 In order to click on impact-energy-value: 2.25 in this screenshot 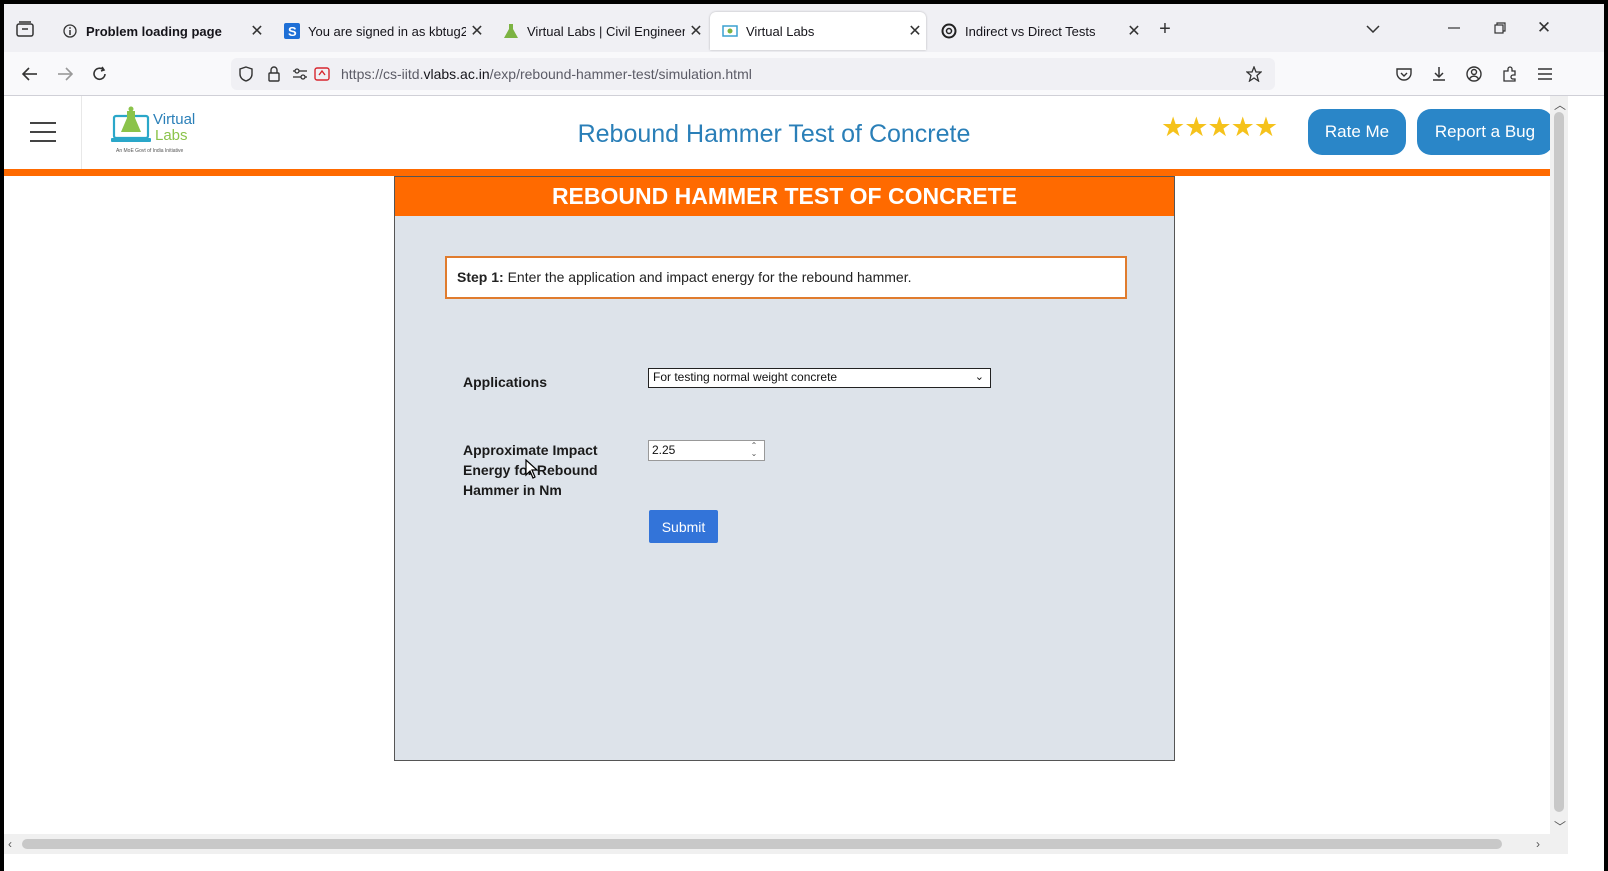, I will do `click(664, 450)`.